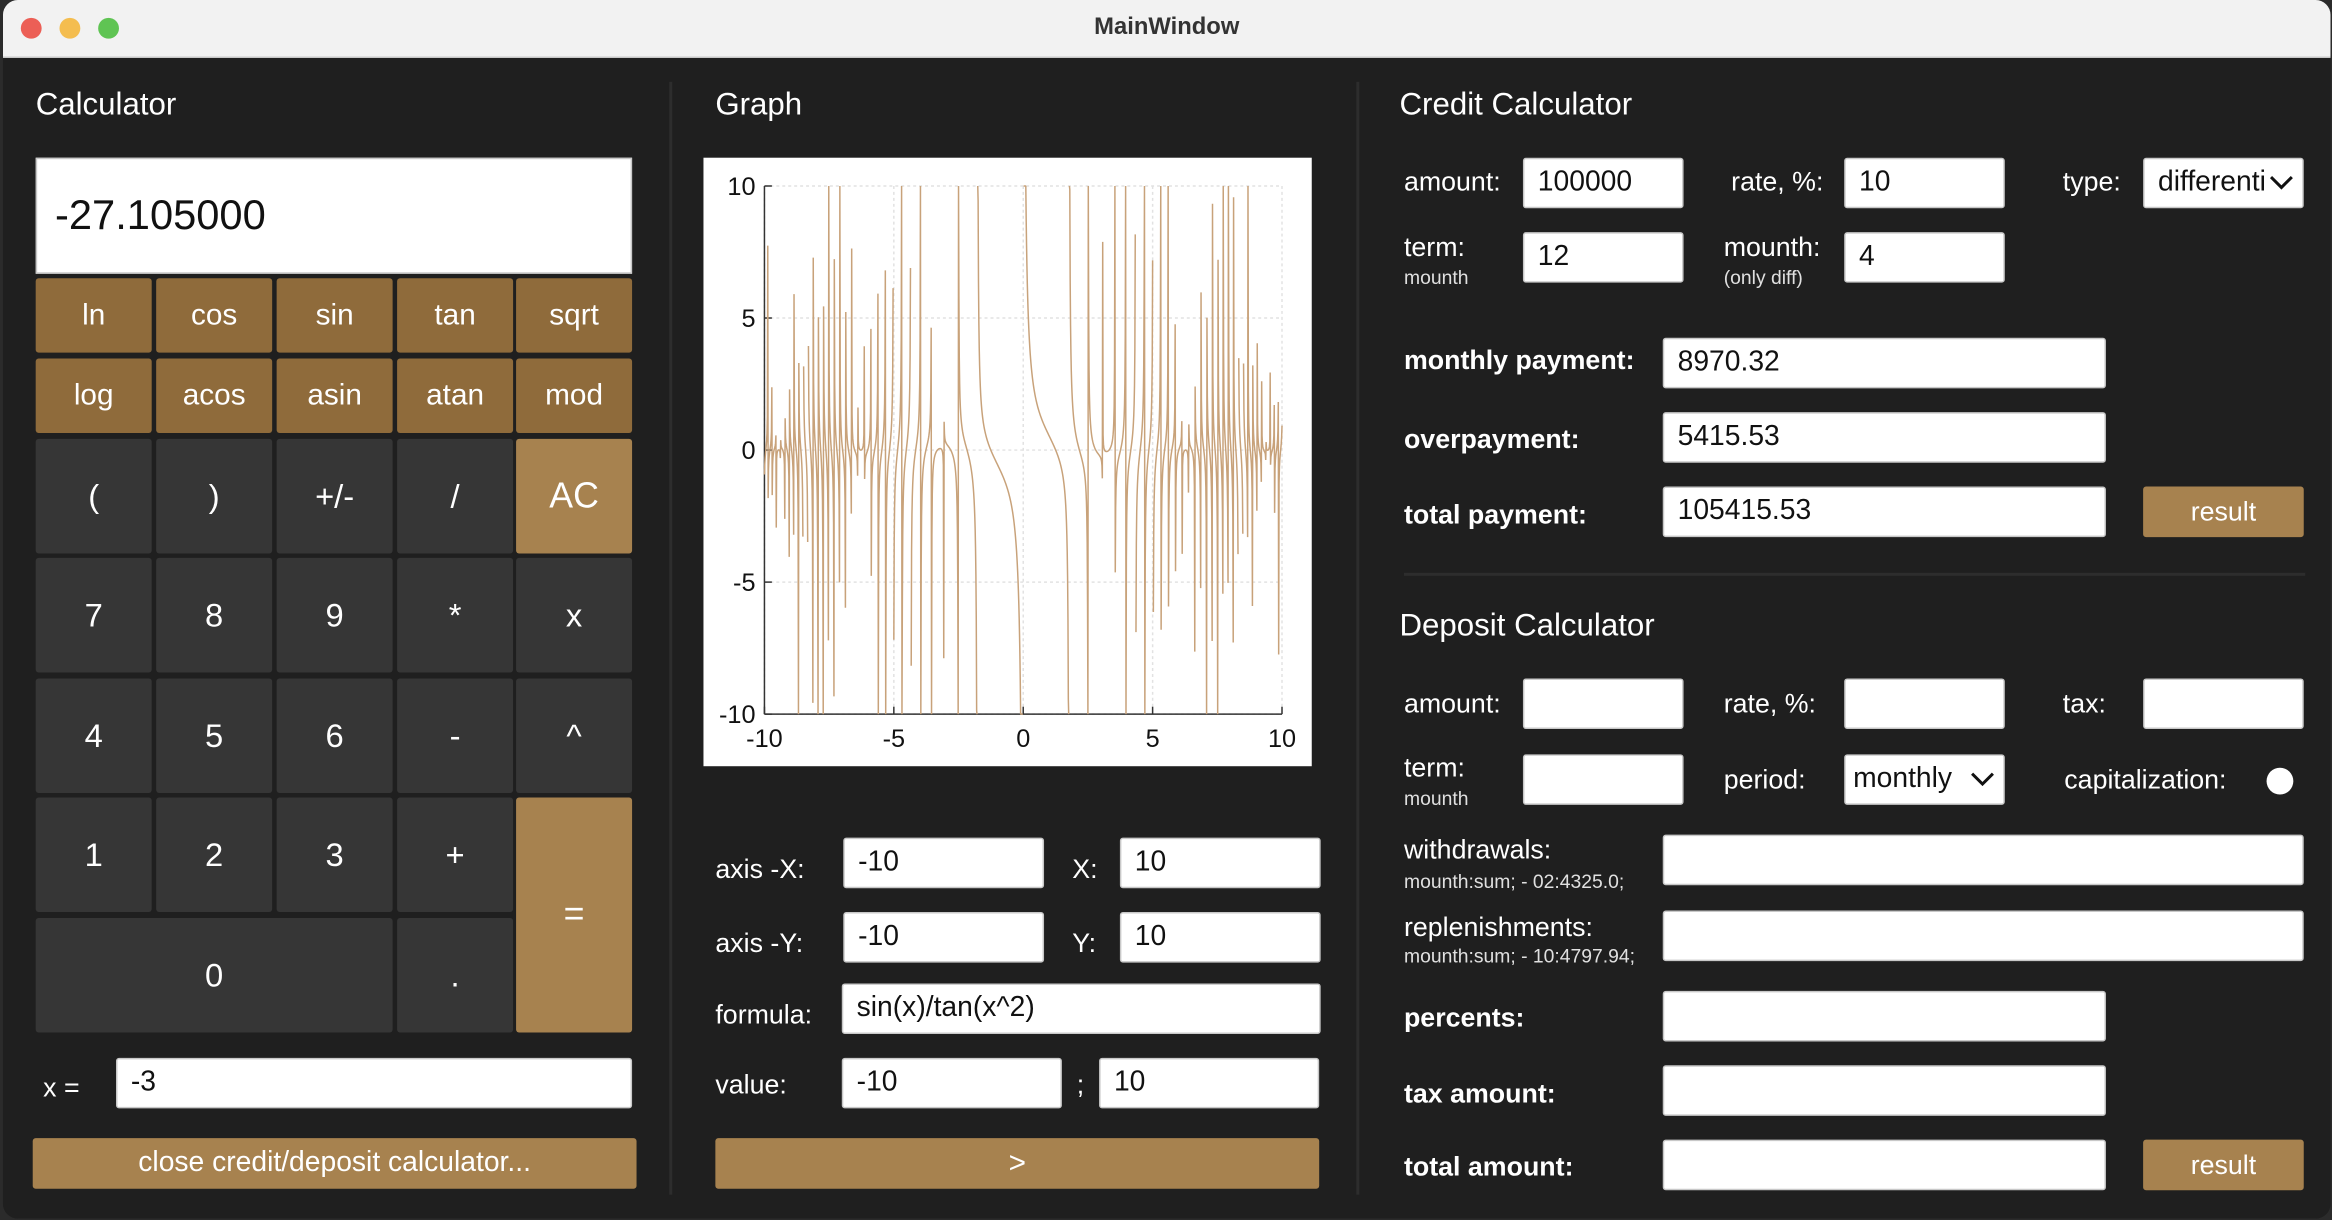  Describe the element at coordinates (93, 615) in the screenshot. I see `digit-7-button: 7` at that location.